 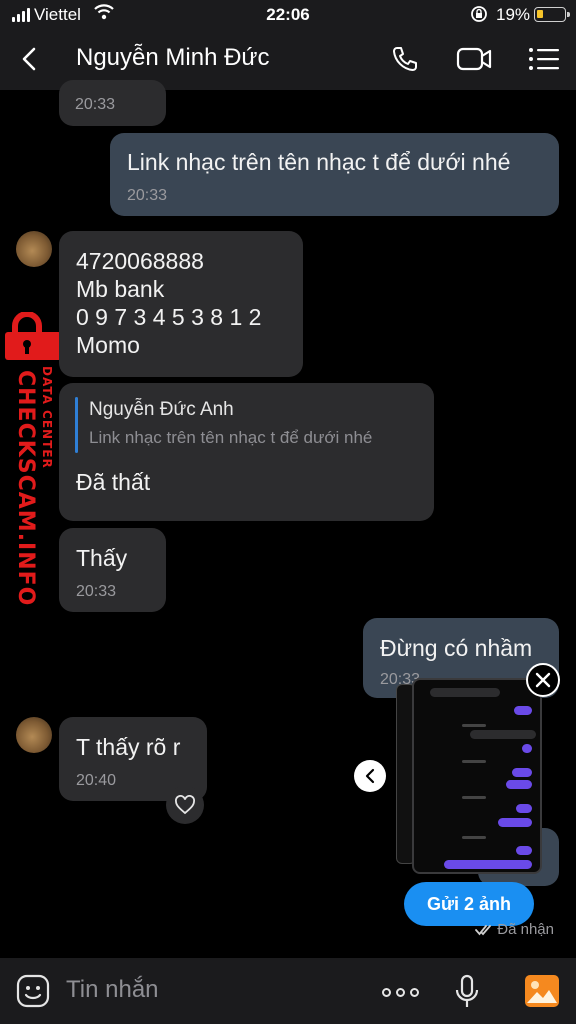 I want to click on quoted-sender-name: Nguyễn Đức Anh, so click(x=161, y=409).